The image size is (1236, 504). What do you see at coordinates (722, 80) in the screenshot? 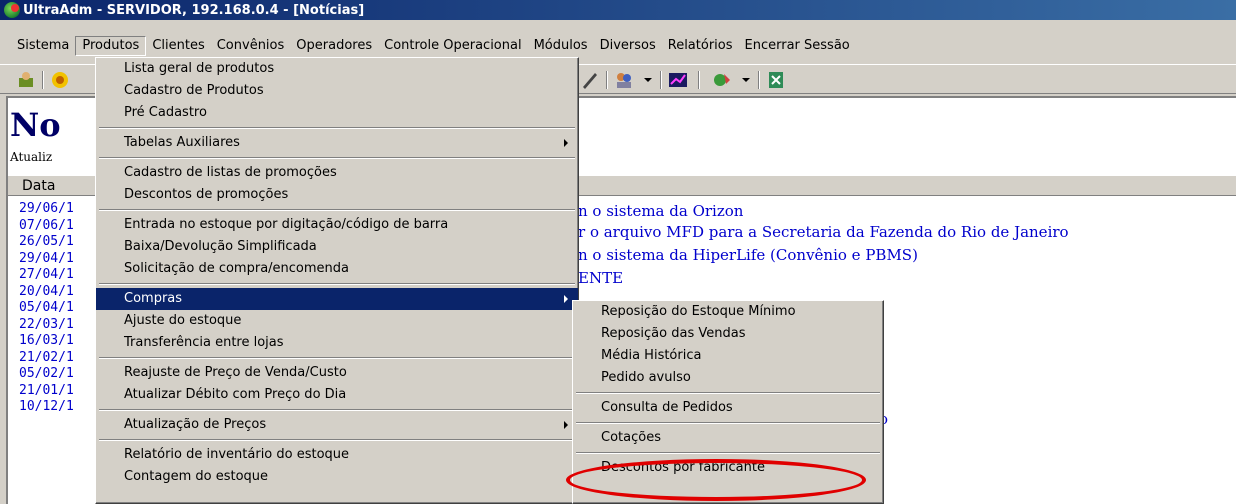
I see `tools-icon` at bounding box center [722, 80].